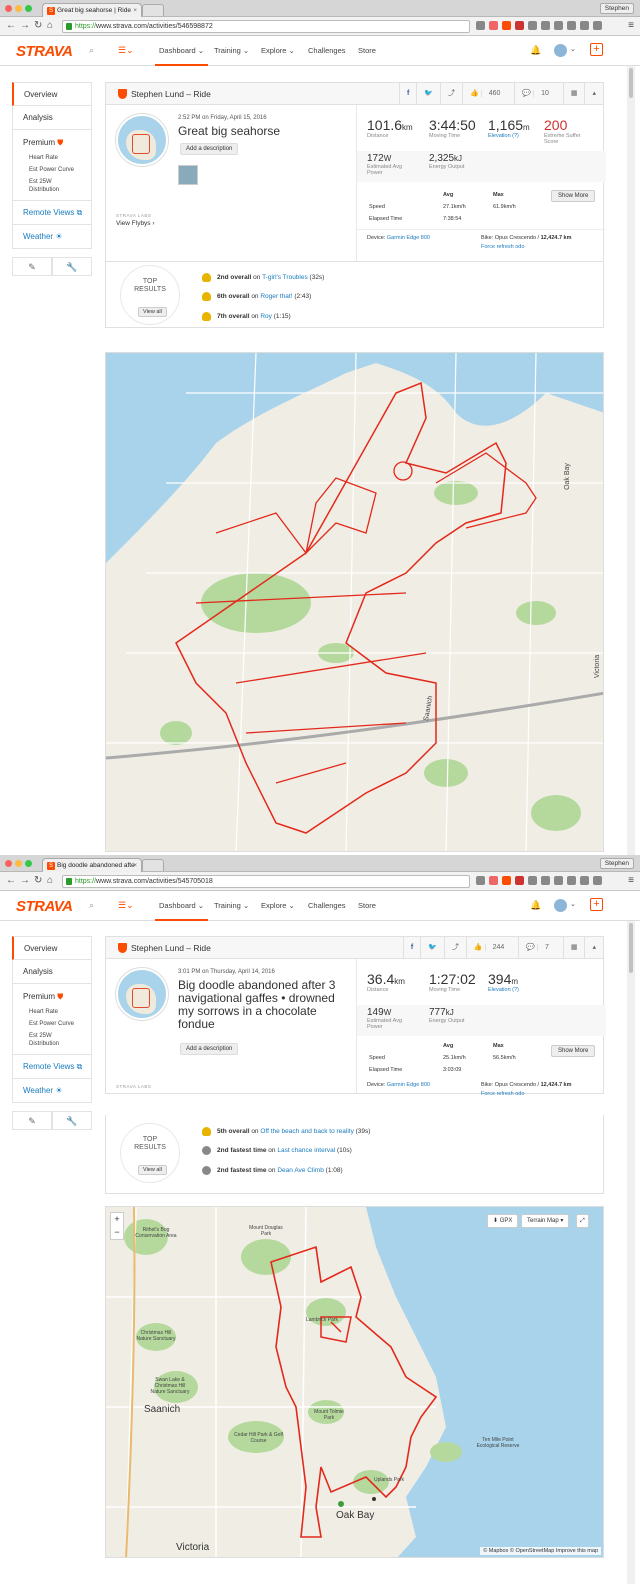  I want to click on browser-tab-active: S Big doodle abandoned afte ×, so click(92, 865).